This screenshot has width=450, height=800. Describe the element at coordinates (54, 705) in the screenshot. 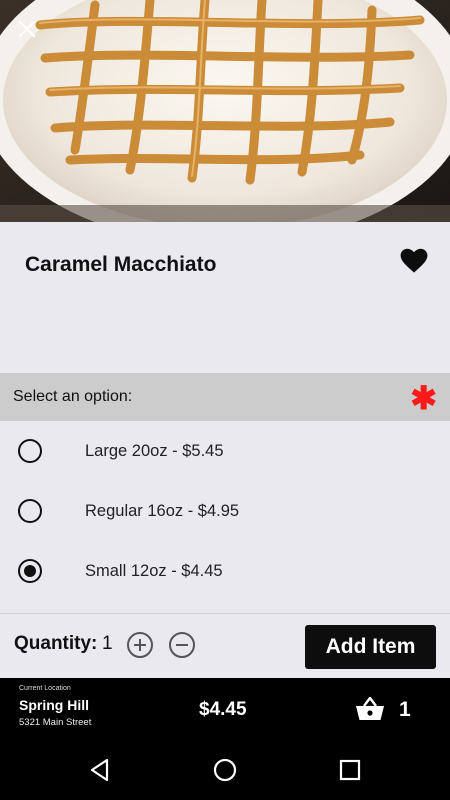

I see `location-name: Spring Hill` at that location.